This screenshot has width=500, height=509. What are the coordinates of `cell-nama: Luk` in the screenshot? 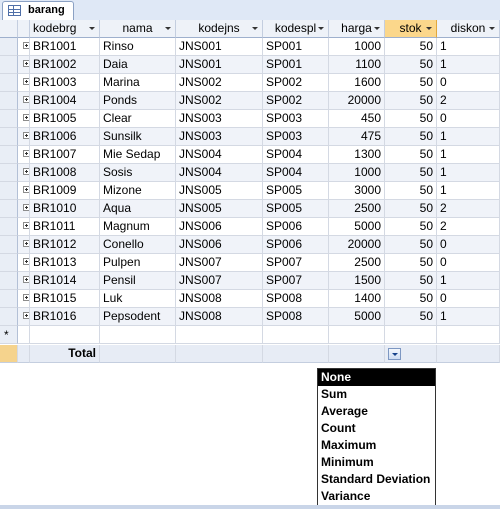 It's located at (138, 299).